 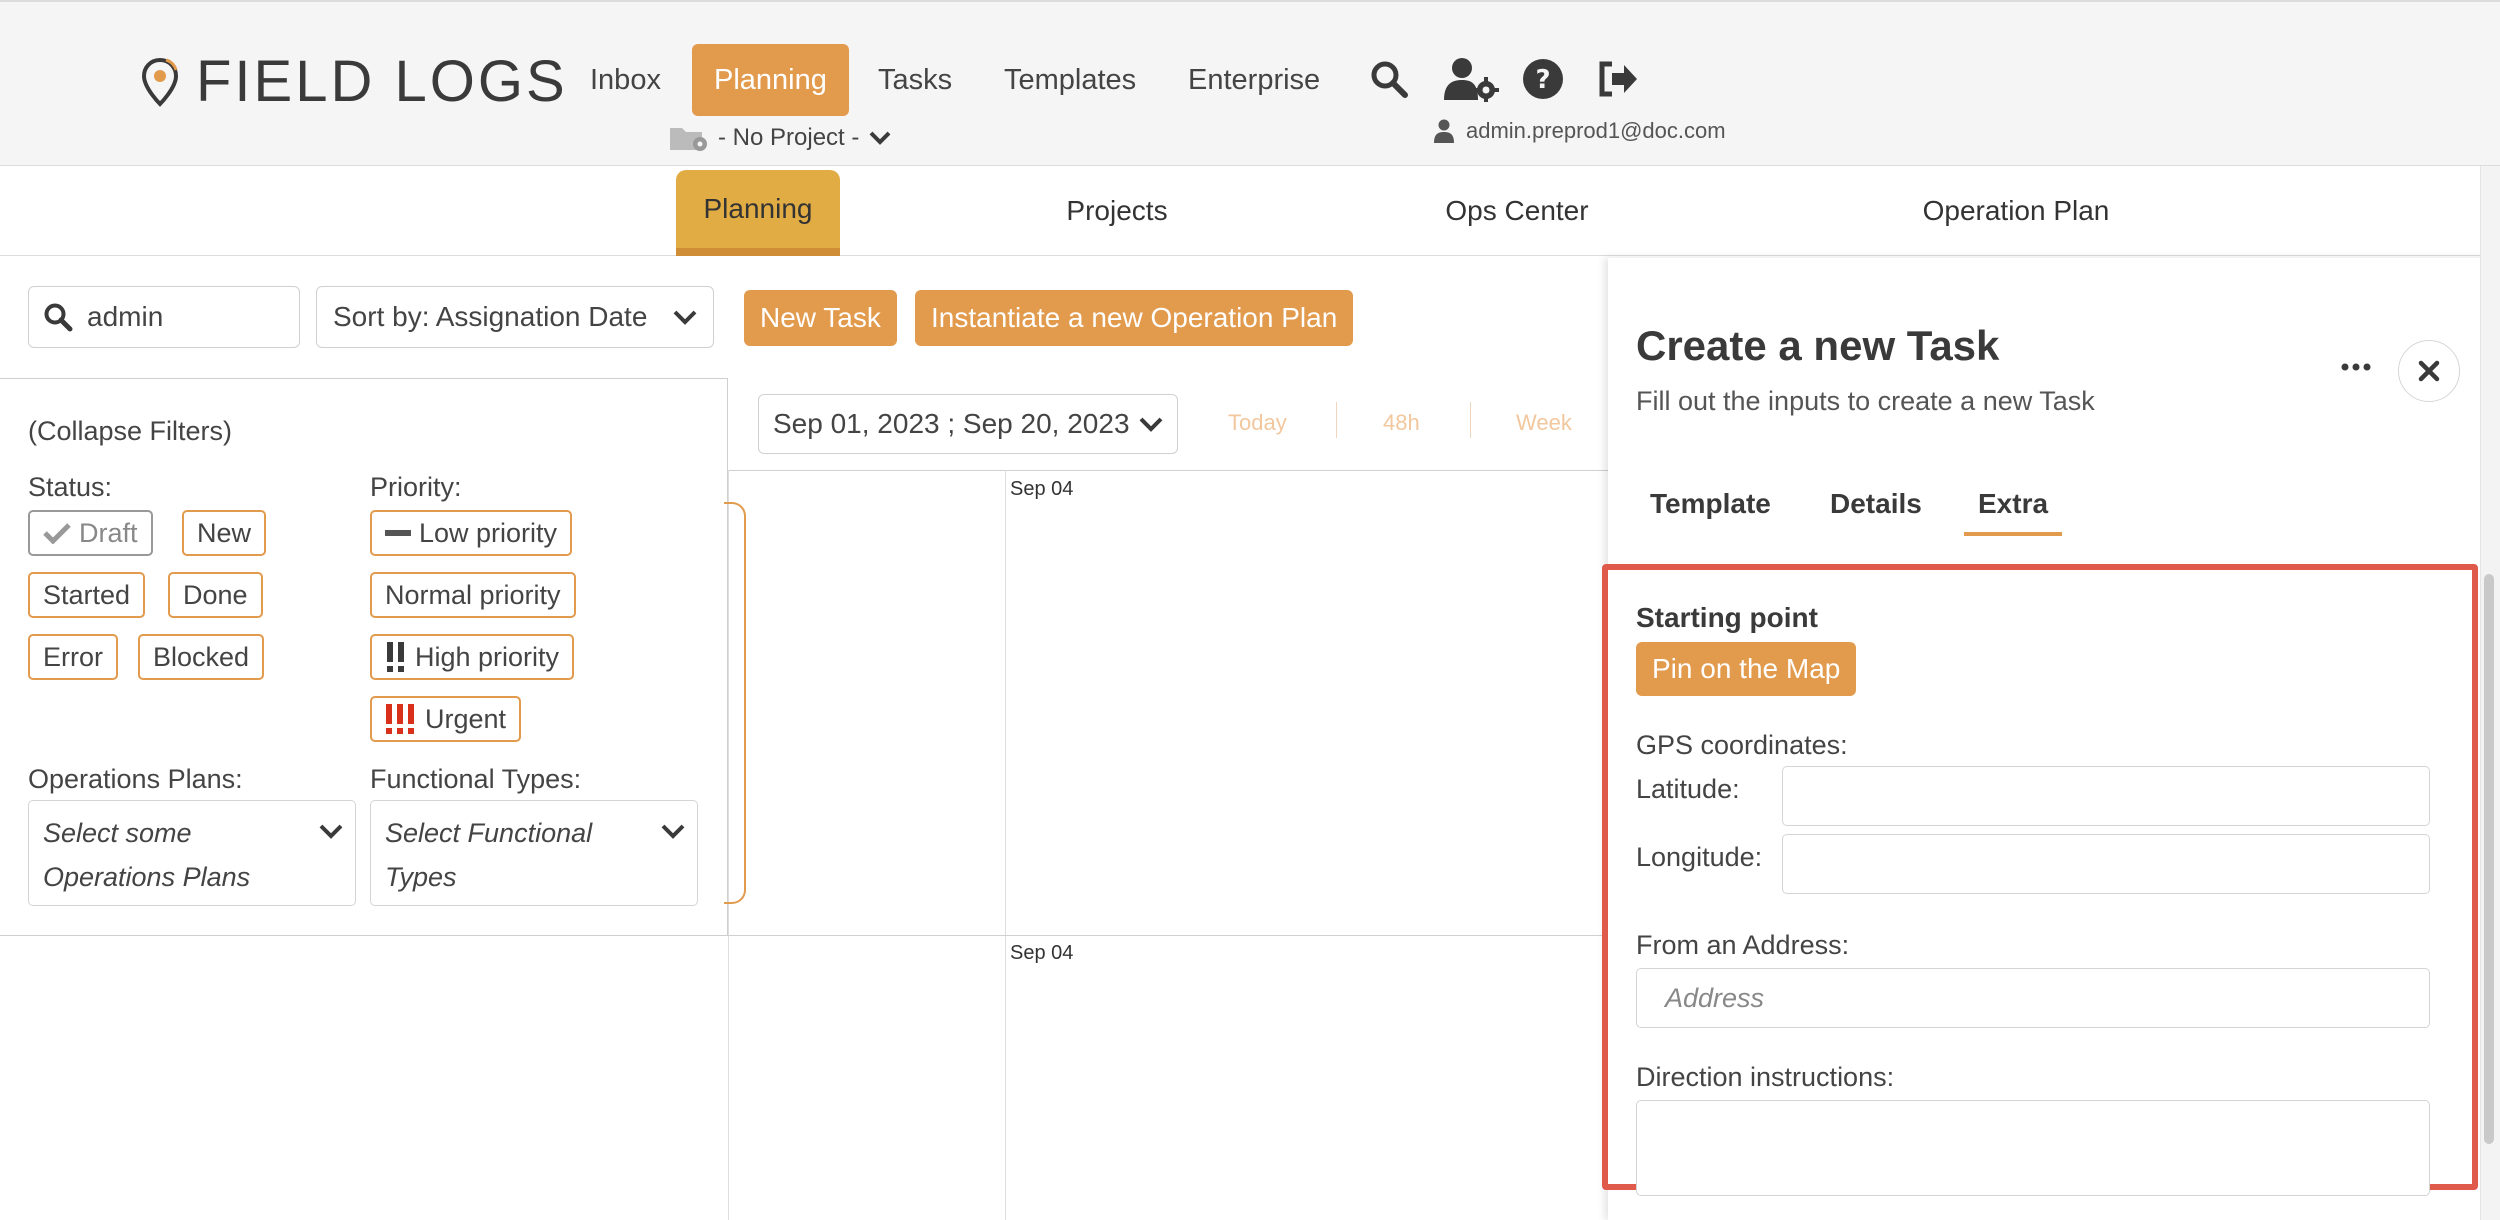 I want to click on date-range-picker: Sep 01, 2023 ; Sep 20, 2023, so click(x=968, y=424).